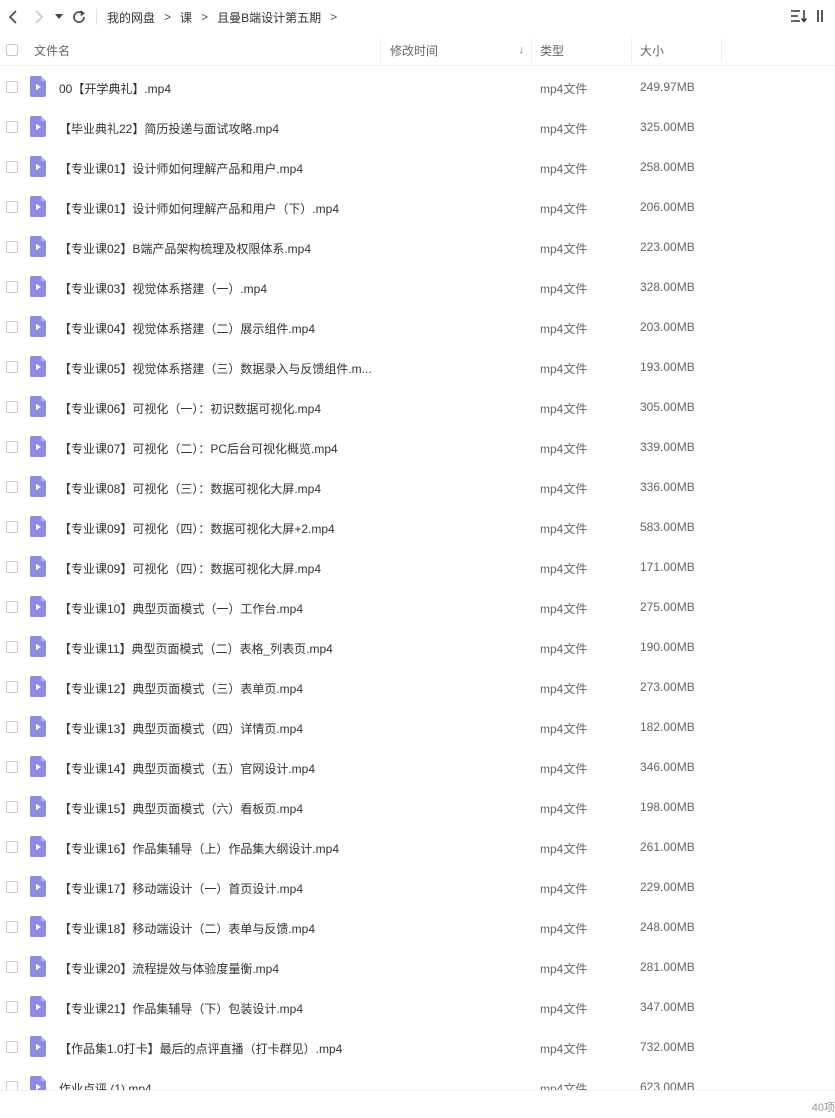 This screenshot has height=1118, width=835. I want to click on file-name: 【专业课03】视觉体系搭建（一）.mp4, so click(218, 288).